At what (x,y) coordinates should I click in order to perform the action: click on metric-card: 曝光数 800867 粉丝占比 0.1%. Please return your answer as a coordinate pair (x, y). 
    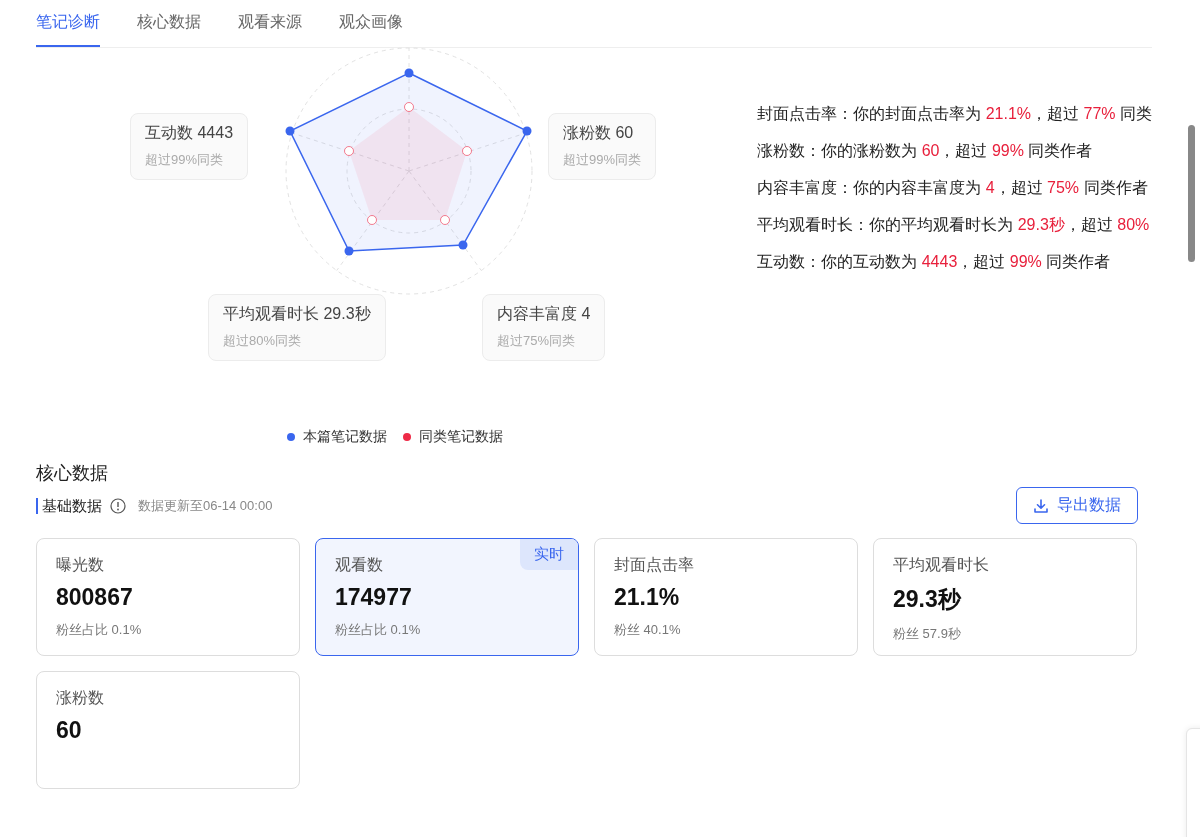
    Looking at the image, I should click on (168, 597).